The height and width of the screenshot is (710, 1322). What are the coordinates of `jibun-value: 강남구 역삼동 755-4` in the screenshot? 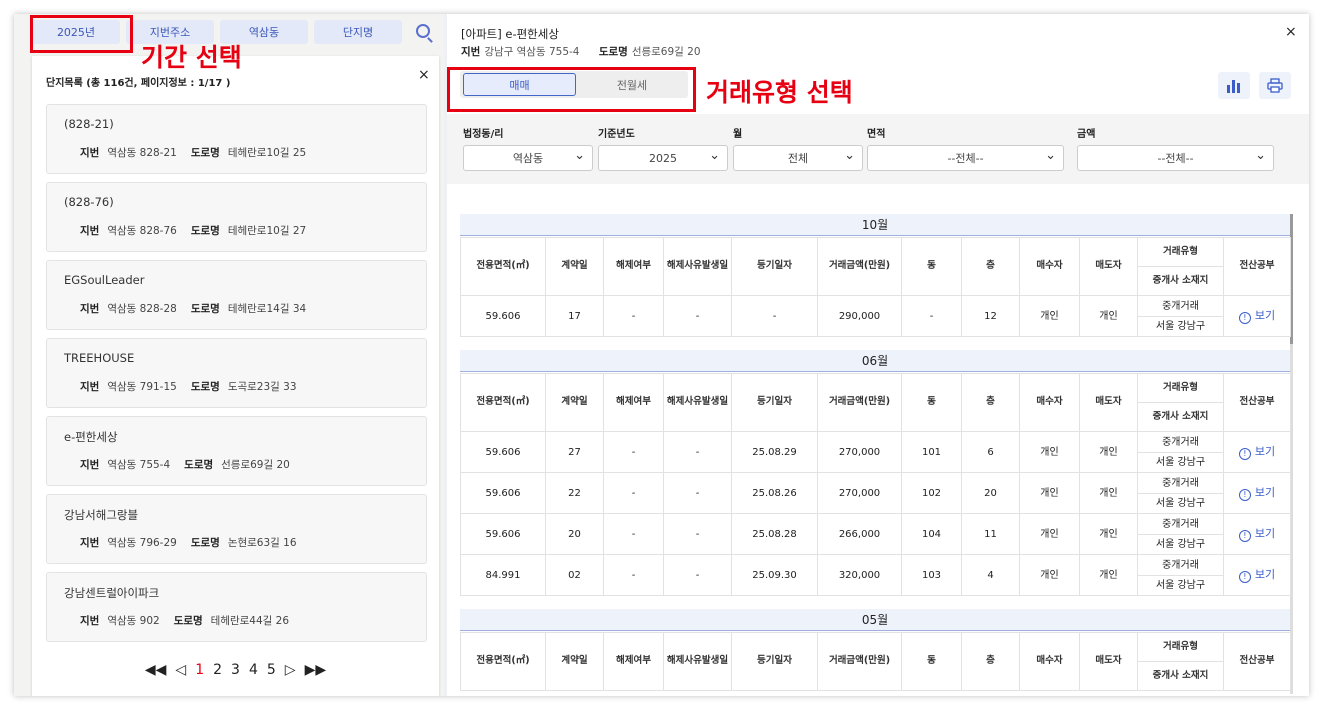 It's located at (532, 52).